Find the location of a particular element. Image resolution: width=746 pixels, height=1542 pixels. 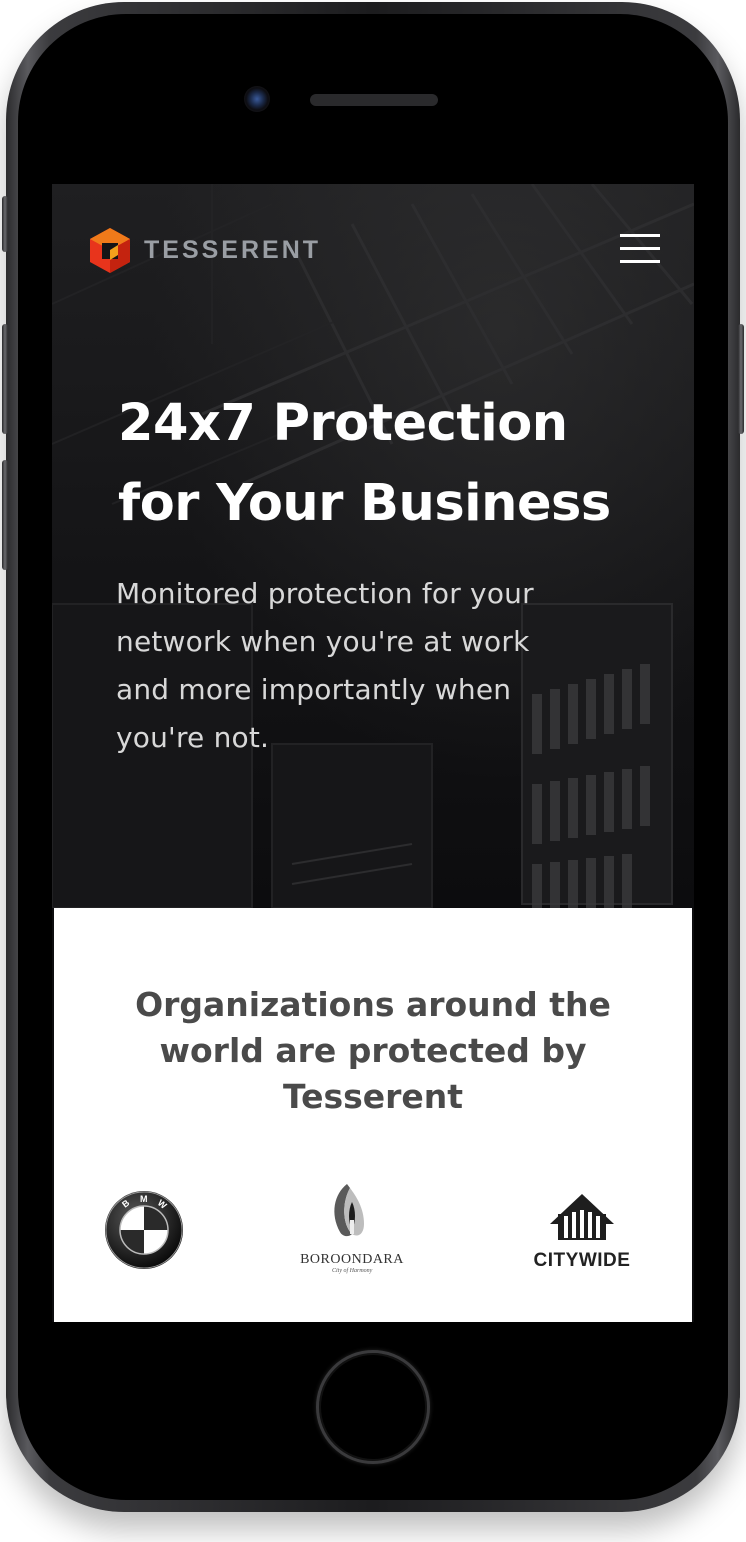

citywide-name: CITYWIDE is located at coordinates (582, 1260).